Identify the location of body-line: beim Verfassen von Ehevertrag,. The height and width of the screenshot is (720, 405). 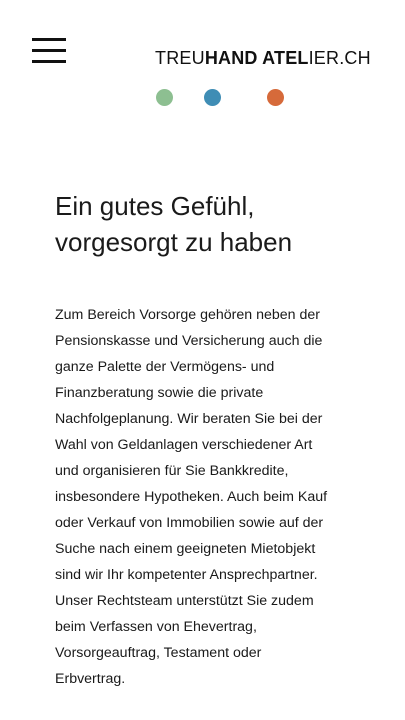
(156, 627).